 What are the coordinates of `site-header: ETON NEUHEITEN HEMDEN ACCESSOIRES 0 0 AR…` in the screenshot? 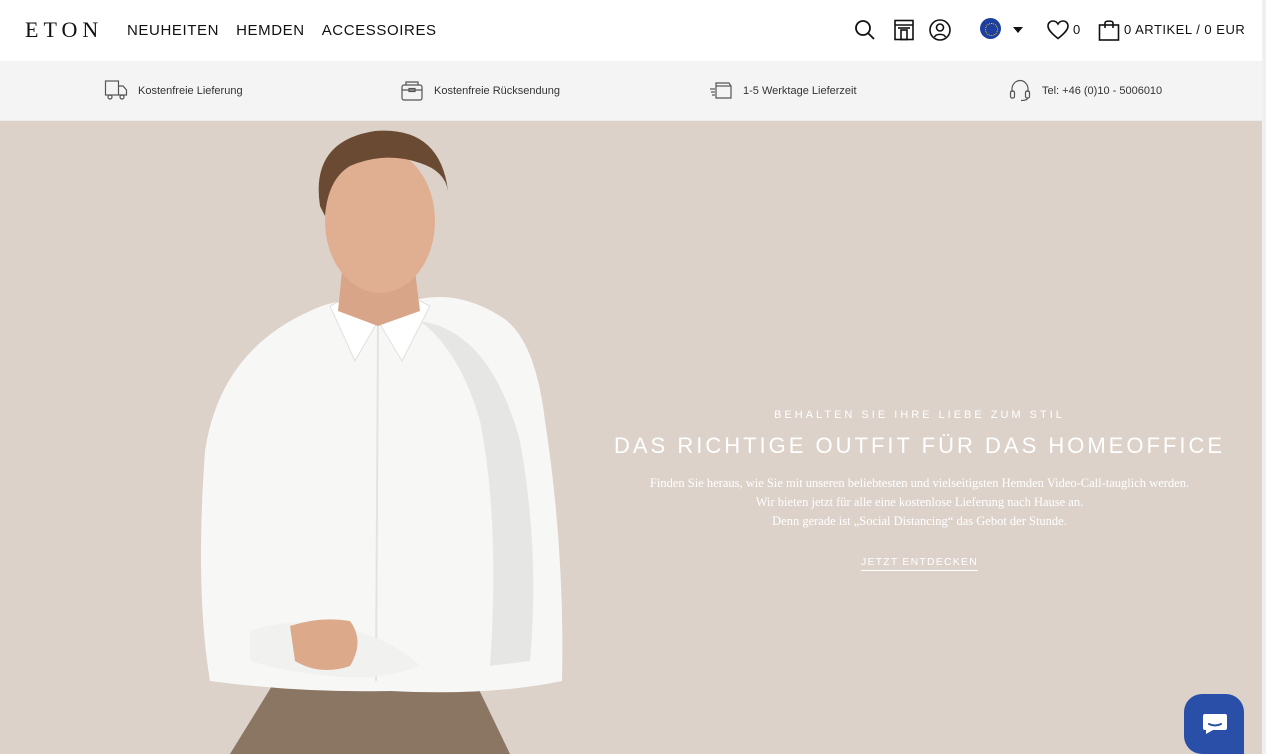 It's located at (633, 30).